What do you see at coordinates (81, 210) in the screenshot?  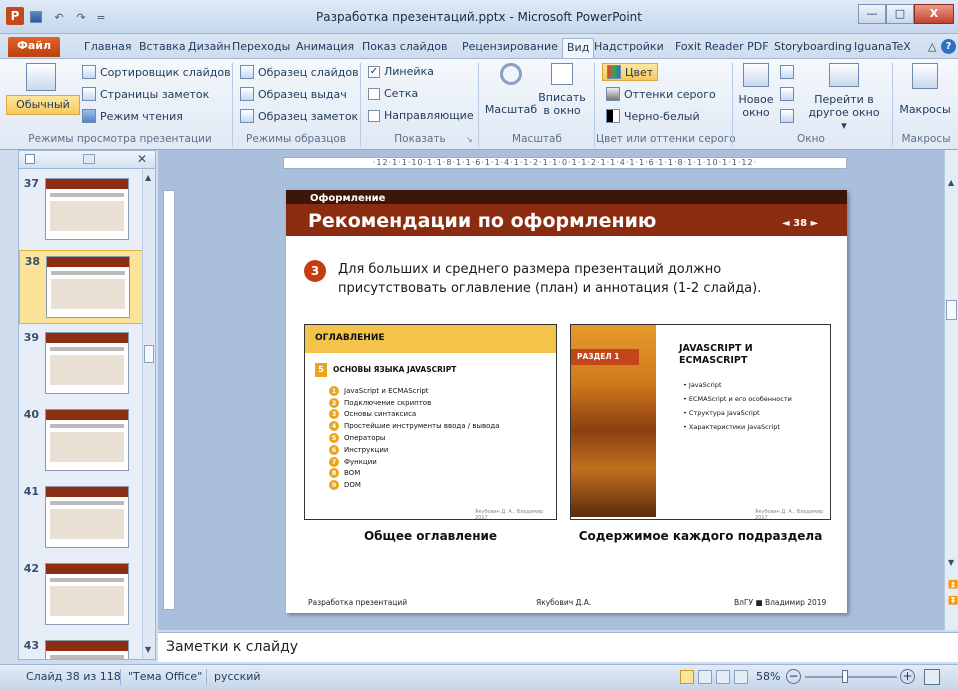 I see `thumbnail-slide: 37` at bounding box center [81, 210].